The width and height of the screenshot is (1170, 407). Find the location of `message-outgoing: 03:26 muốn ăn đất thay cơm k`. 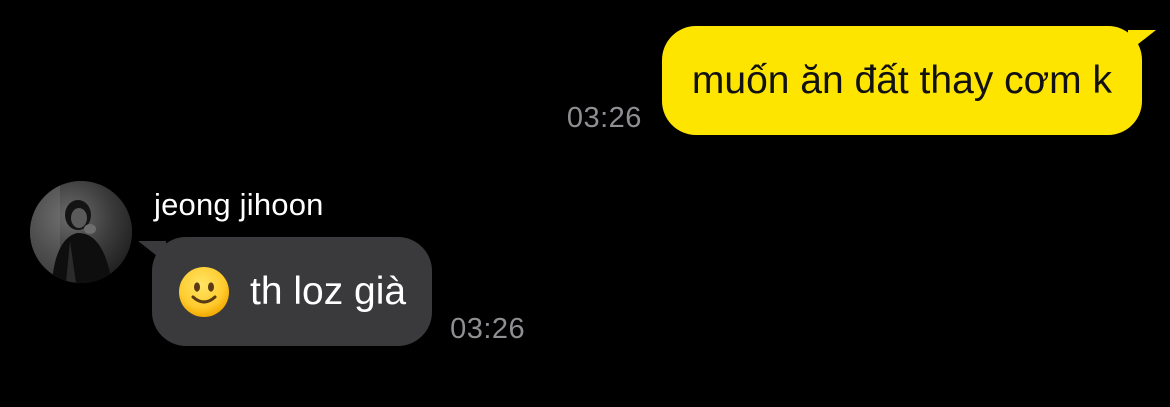

message-outgoing: 03:26 muốn ăn đất thay cơm k is located at coordinates (861, 80).